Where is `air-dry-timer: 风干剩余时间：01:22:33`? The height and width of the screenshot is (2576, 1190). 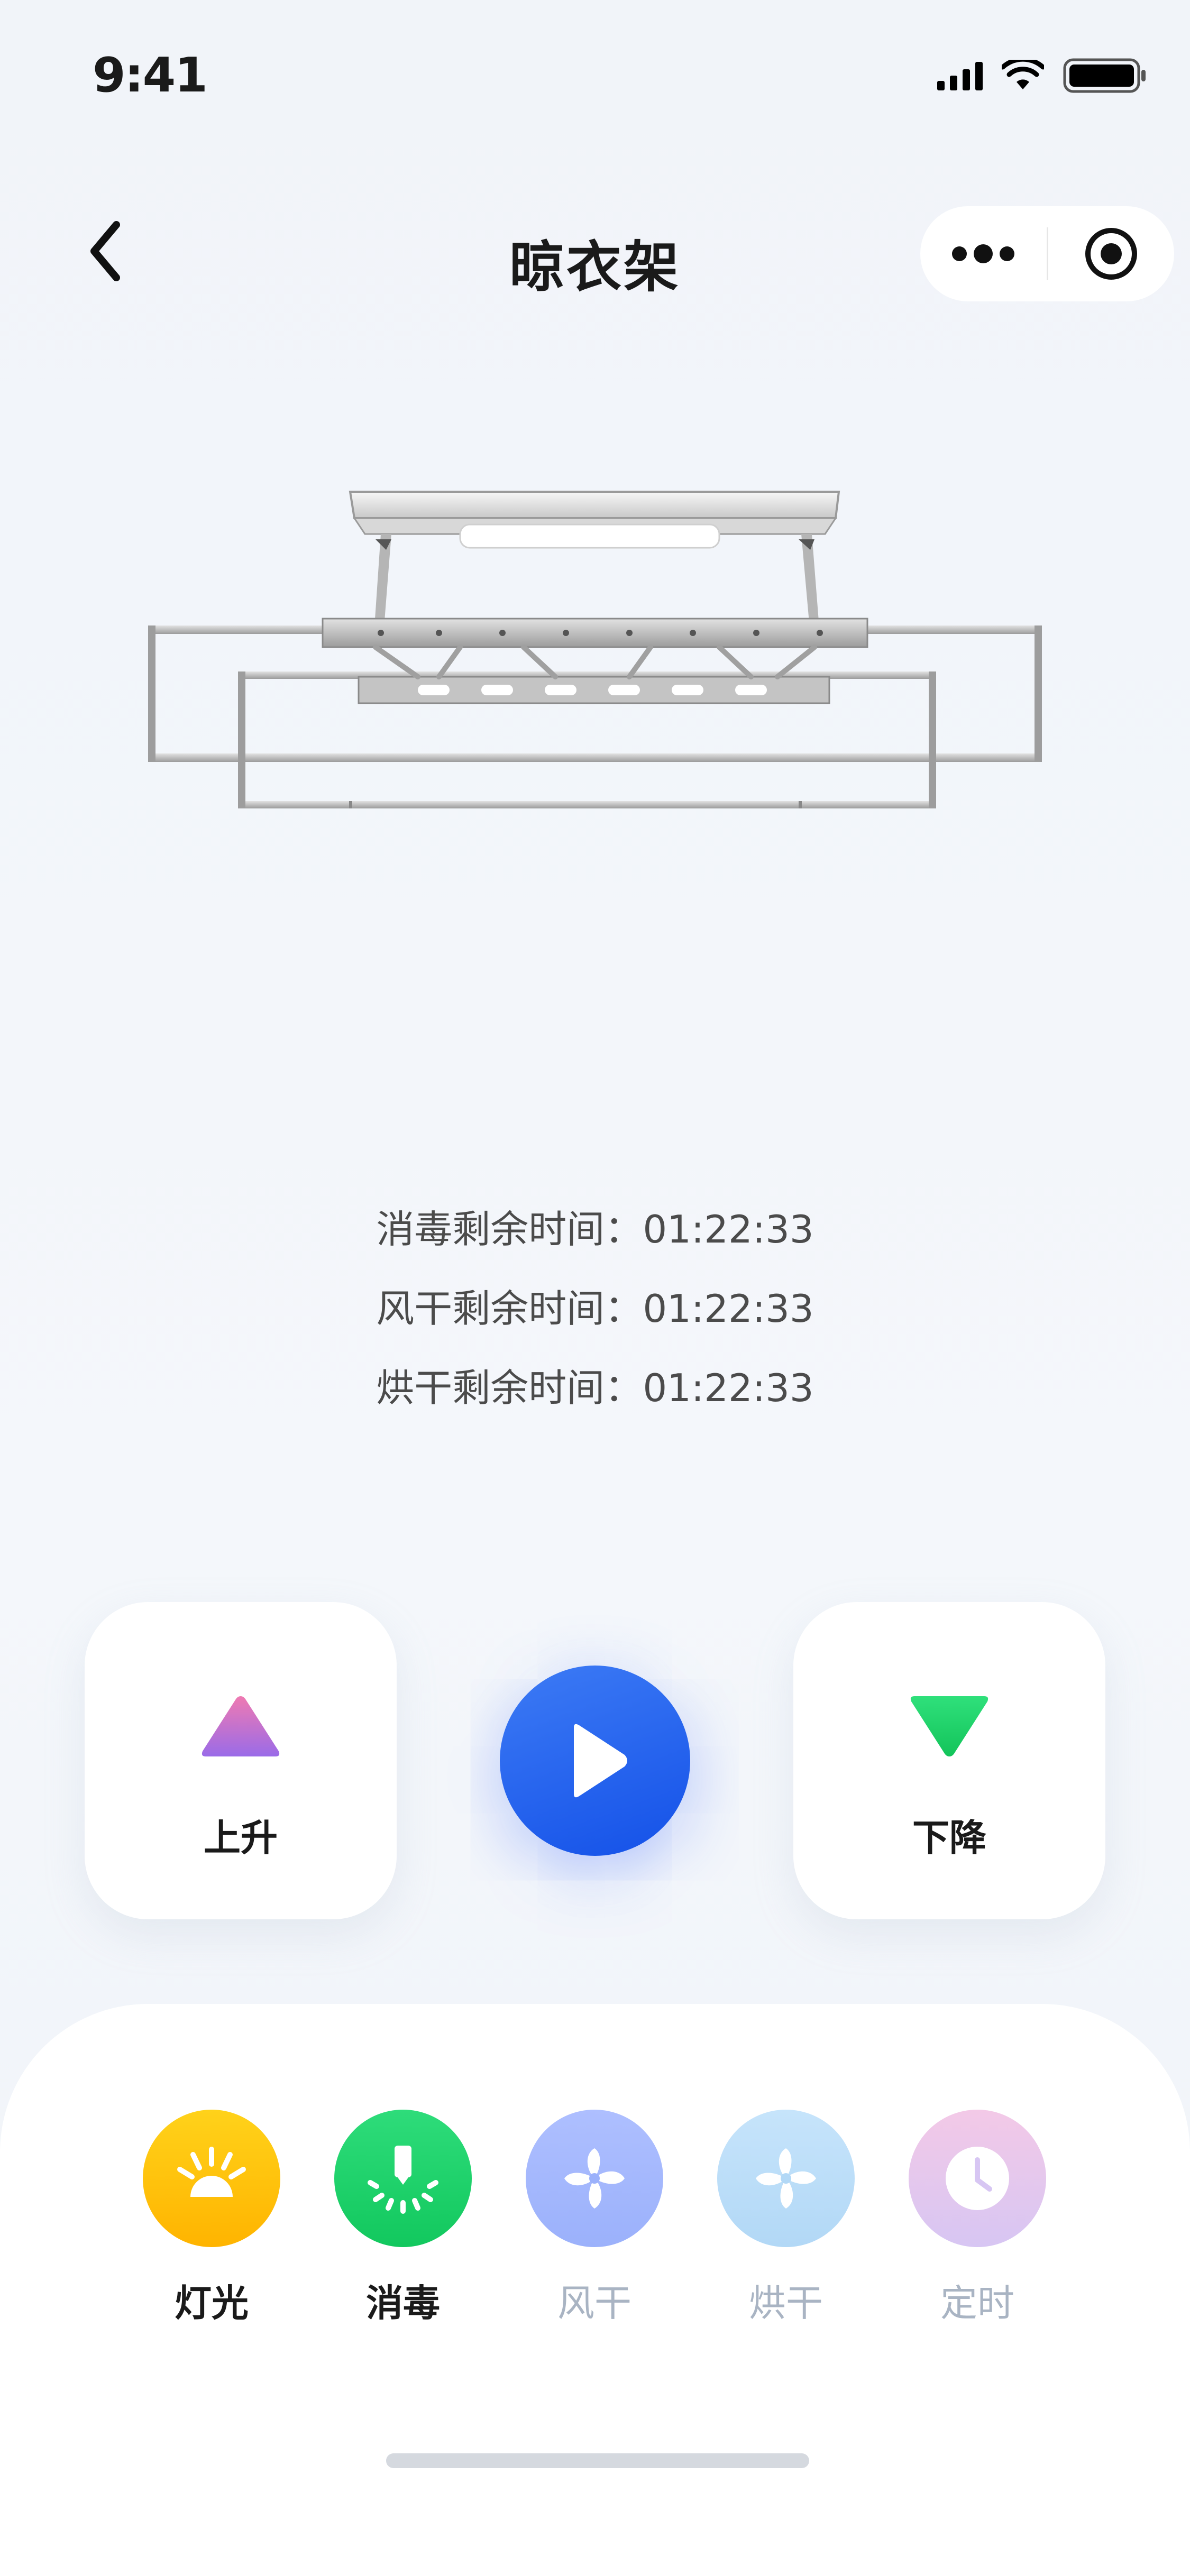 air-dry-timer: 风干剩余时间：01:22:33 is located at coordinates (595, 1308).